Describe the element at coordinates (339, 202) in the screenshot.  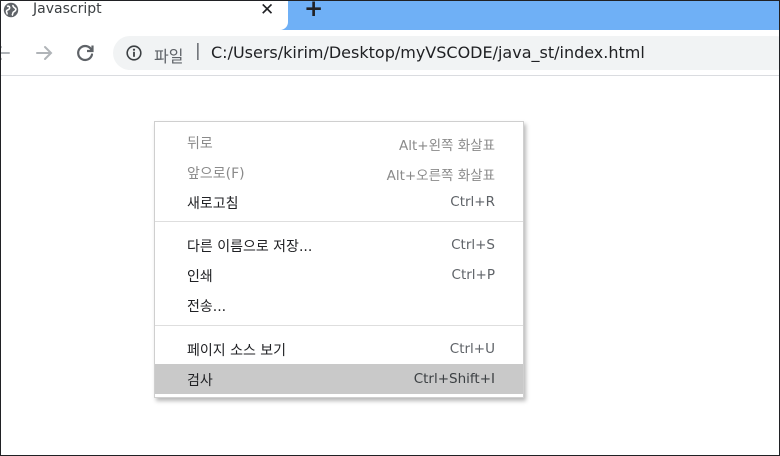
I see `menu-item-reload: 새로고침 Ctrl+R` at that location.